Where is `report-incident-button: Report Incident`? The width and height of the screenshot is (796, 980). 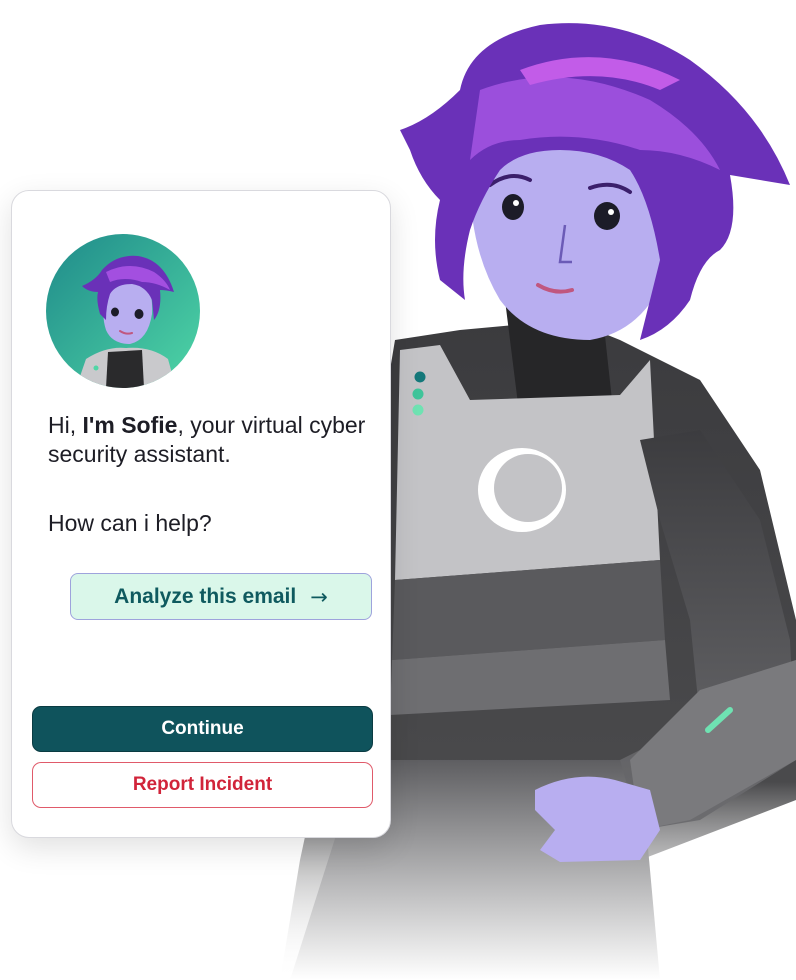
report-incident-button: Report Incident is located at coordinates (202, 785).